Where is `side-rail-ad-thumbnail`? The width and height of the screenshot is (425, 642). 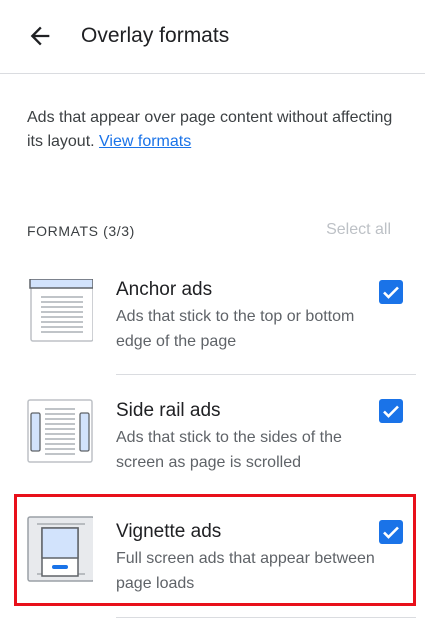
side-rail-ad-thumbnail is located at coordinates (60, 431).